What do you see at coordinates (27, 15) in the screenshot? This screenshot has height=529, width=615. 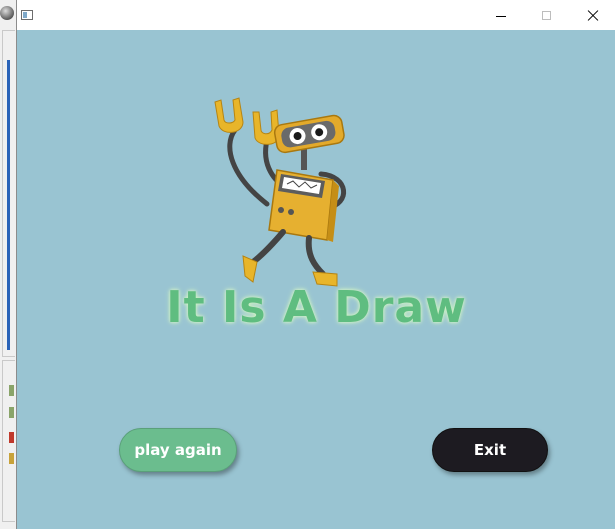 I see `window-app-icon` at bounding box center [27, 15].